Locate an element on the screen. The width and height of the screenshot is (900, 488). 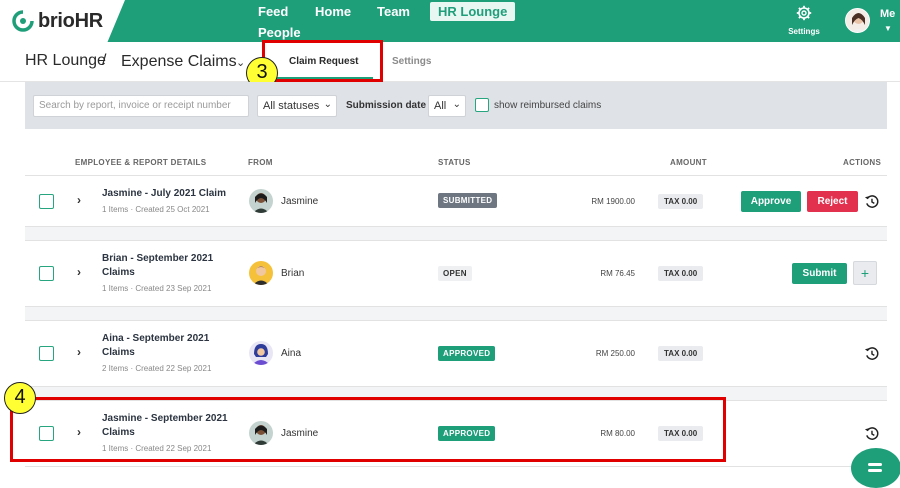
reject-button: Reject is located at coordinates (832, 201).